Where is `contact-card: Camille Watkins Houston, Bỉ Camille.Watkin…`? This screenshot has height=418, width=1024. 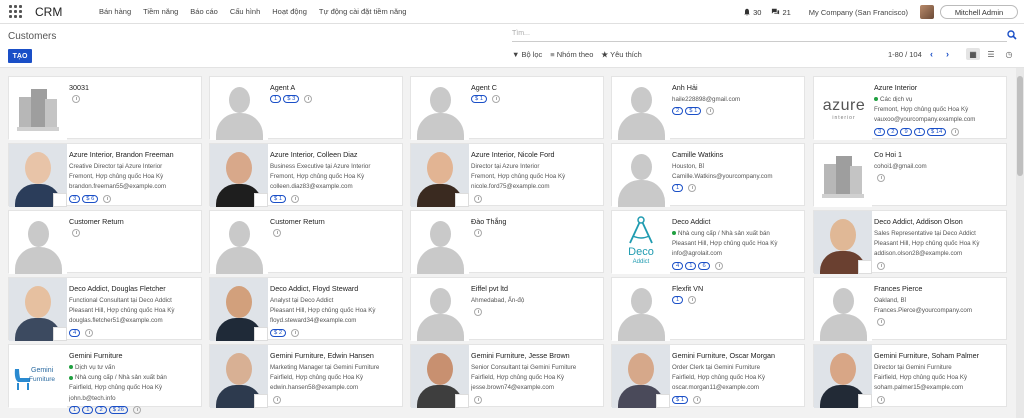 contact-card: Camille Watkins Houston, Bỉ Camille.Watkin… is located at coordinates (708, 175).